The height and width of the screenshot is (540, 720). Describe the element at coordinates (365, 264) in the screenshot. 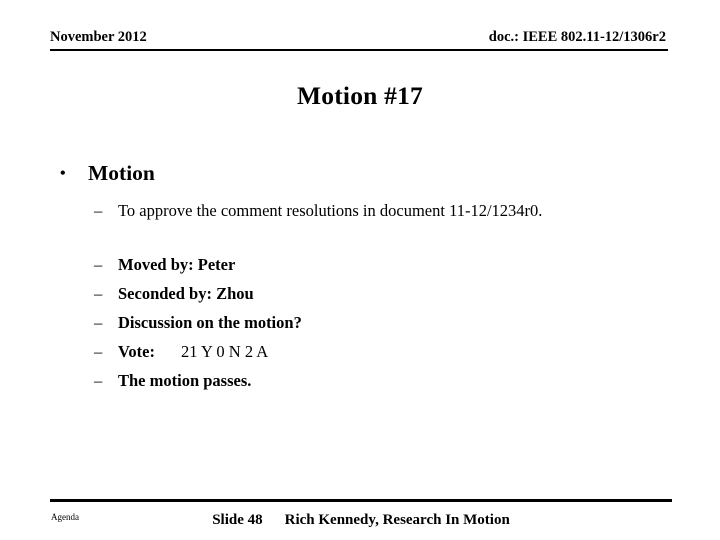

I see `sub-item-moved-by: – Moved by: Peter` at that location.